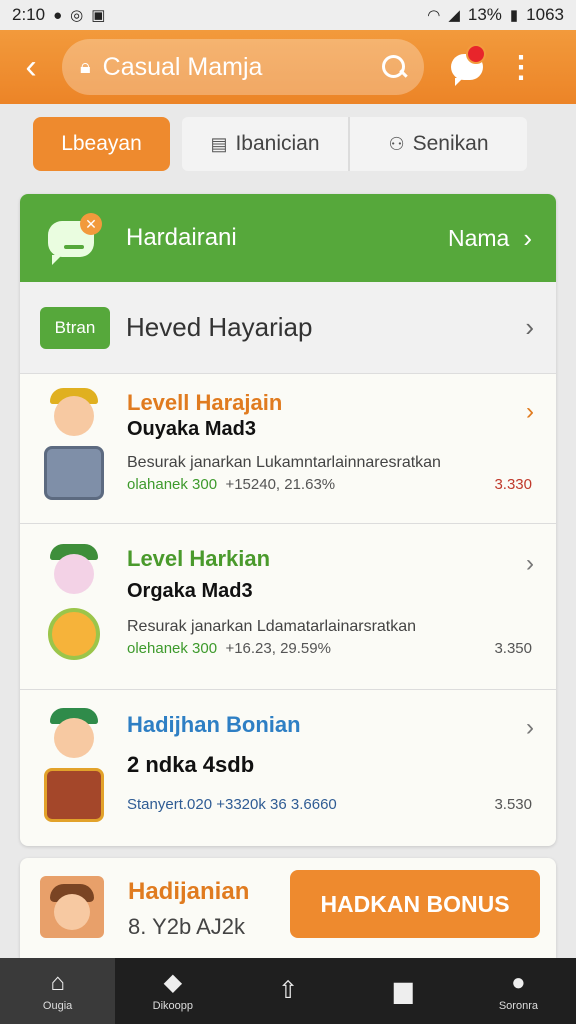  What do you see at coordinates (98, 15) in the screenshot?
I see `image-icon: ▣` at bounding box center [98, 15].